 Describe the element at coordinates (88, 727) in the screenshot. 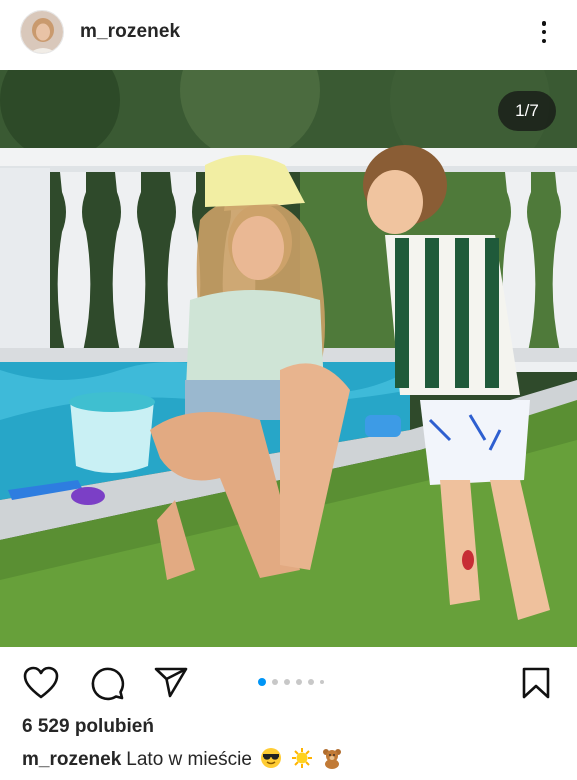

I see `likes-count: 6 529 polubień` at that location.